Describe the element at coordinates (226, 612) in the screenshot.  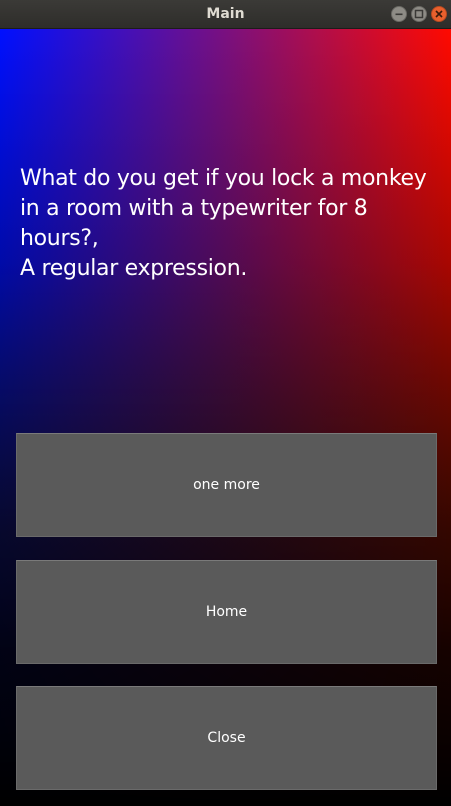
I see `home-button: Home` at that location.